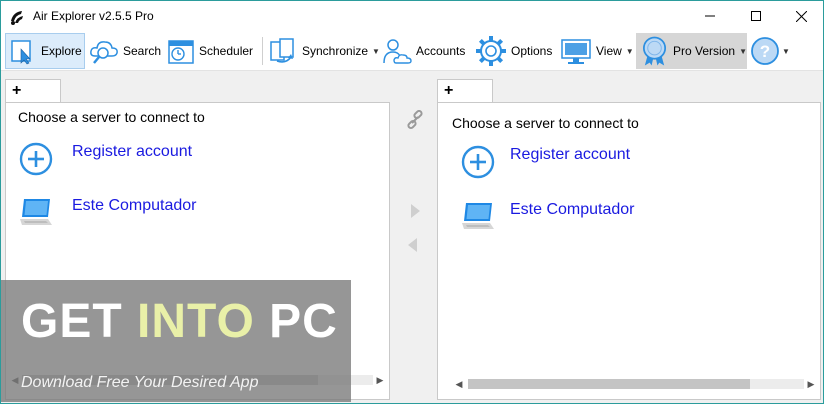  I want to click on right-register-account: Register account, so click(544, 162).